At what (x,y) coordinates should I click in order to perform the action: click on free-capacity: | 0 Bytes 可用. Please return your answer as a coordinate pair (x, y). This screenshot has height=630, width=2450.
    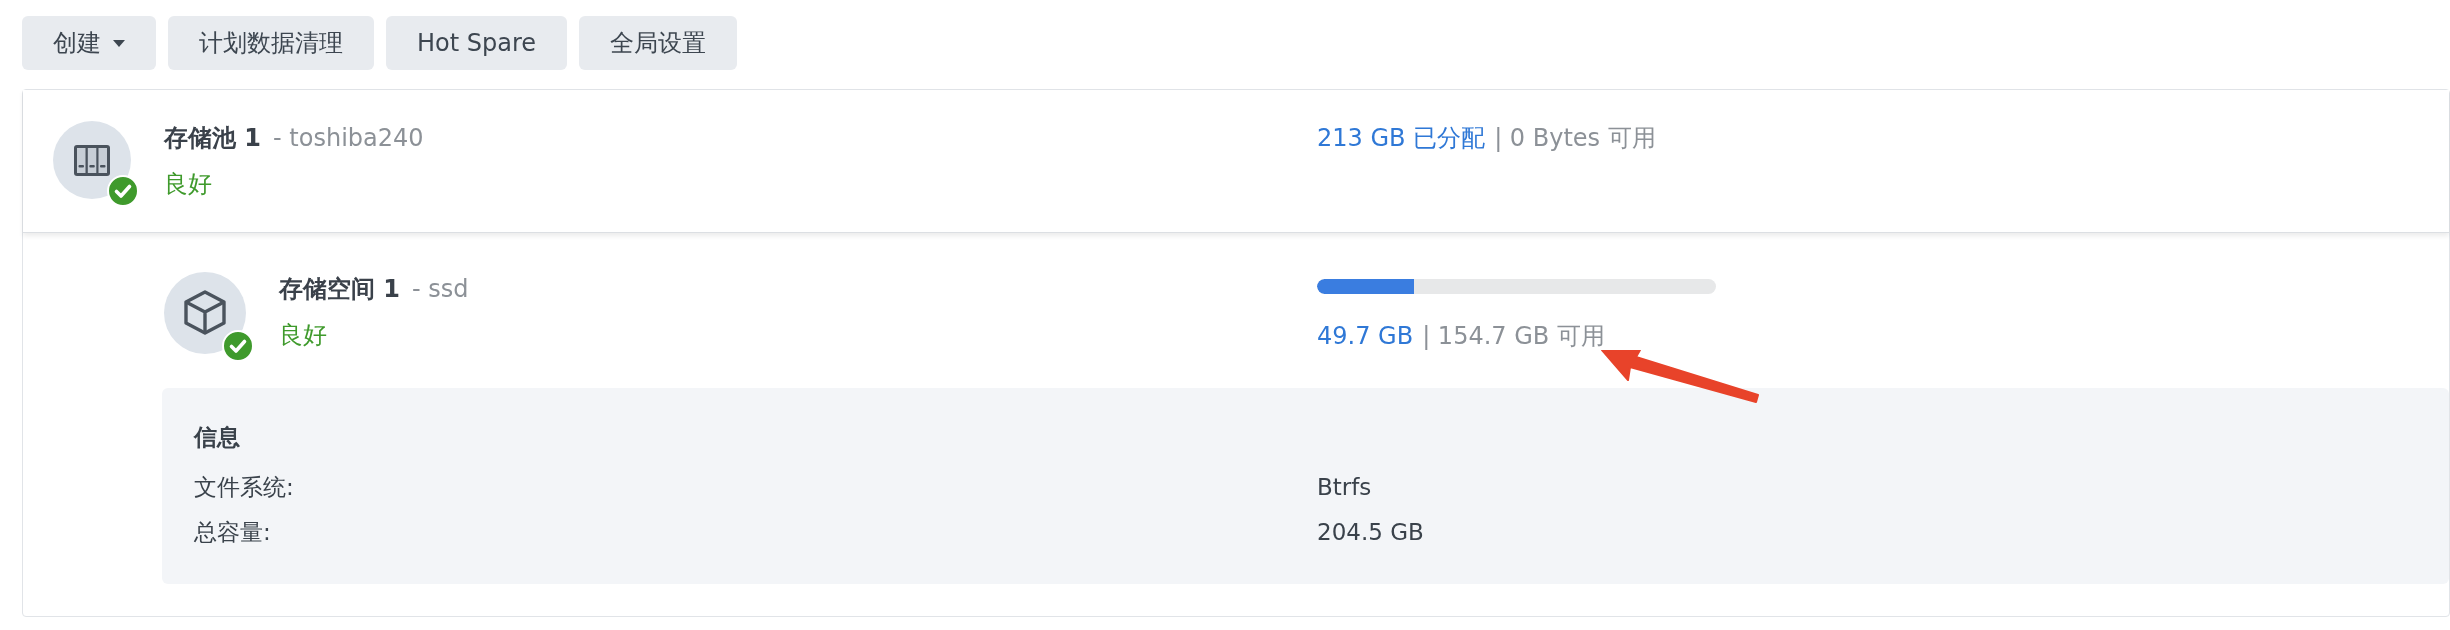
    Looking at the image, I should click on (1575, 138).